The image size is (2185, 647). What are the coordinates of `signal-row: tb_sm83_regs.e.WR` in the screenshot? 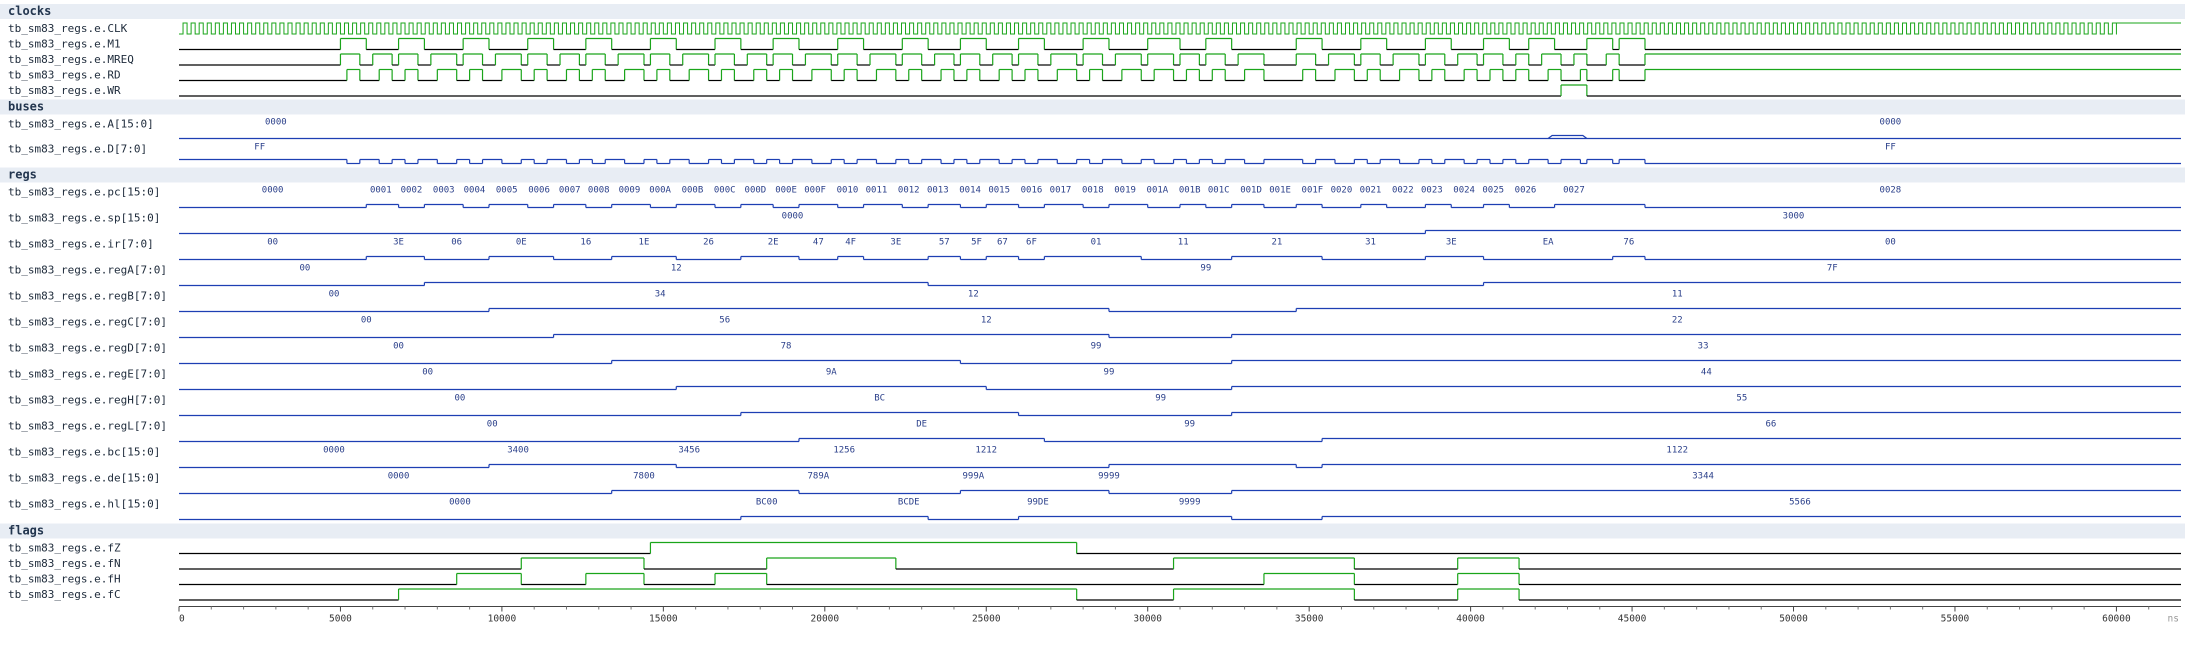 It's located at (1094, 90).